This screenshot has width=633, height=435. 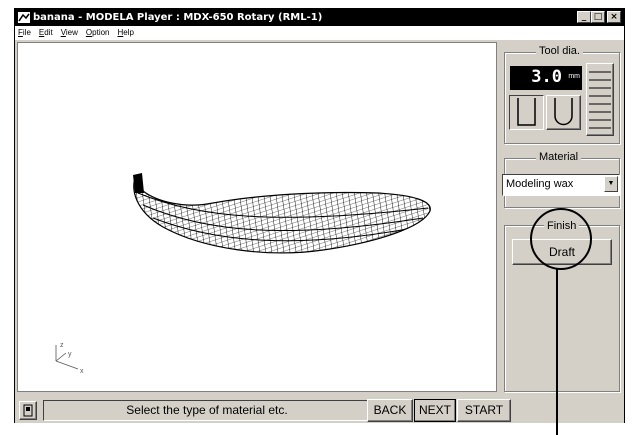 I want to click on next-button: NEXT, so click(x=435, y=410).